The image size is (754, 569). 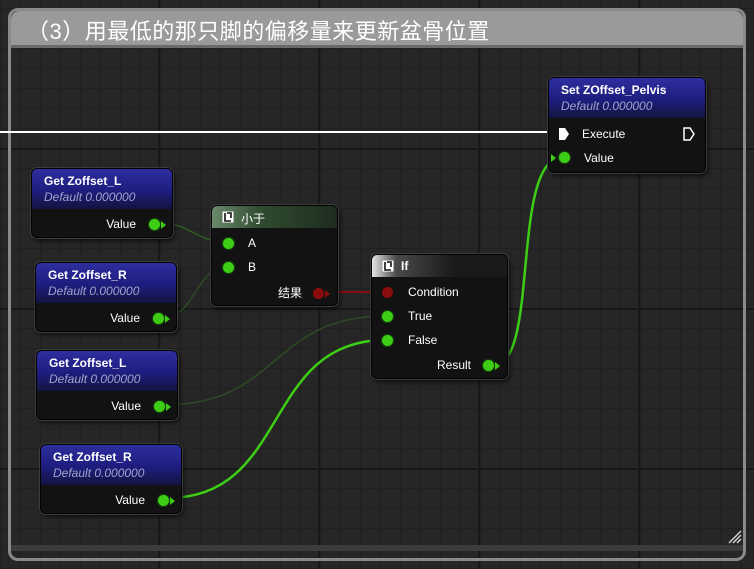 I want to click on condition-in-pin, so click(x=387, y=292).